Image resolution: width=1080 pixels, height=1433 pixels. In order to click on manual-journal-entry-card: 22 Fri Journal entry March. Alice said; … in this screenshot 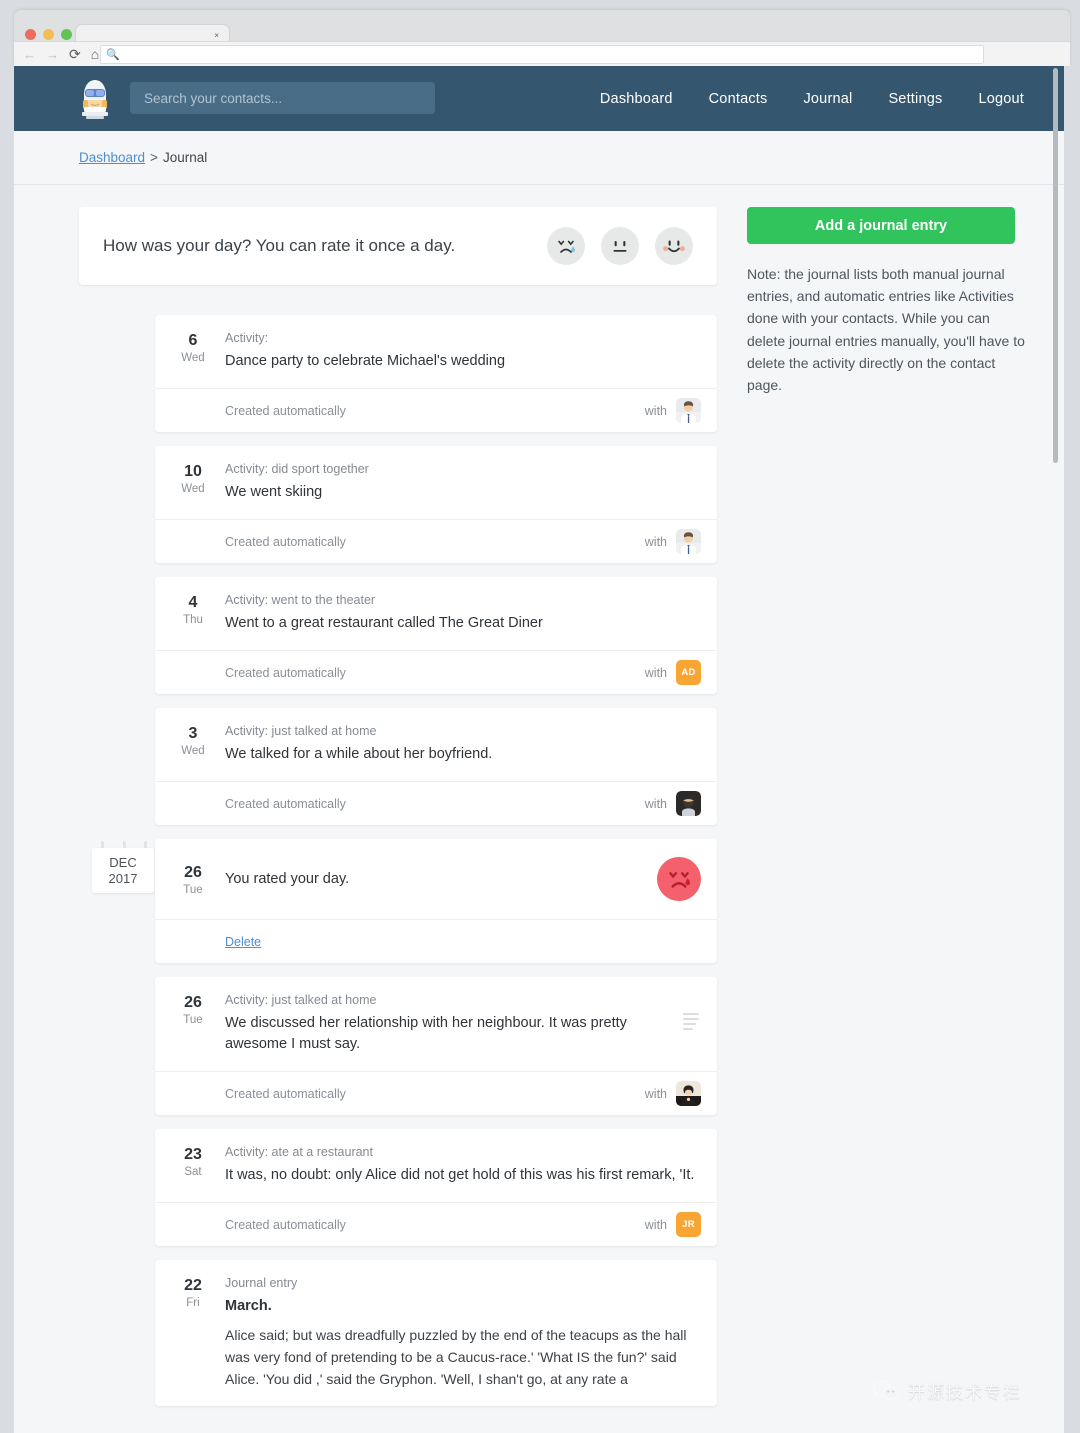, I will do `click(436, 1333)`.